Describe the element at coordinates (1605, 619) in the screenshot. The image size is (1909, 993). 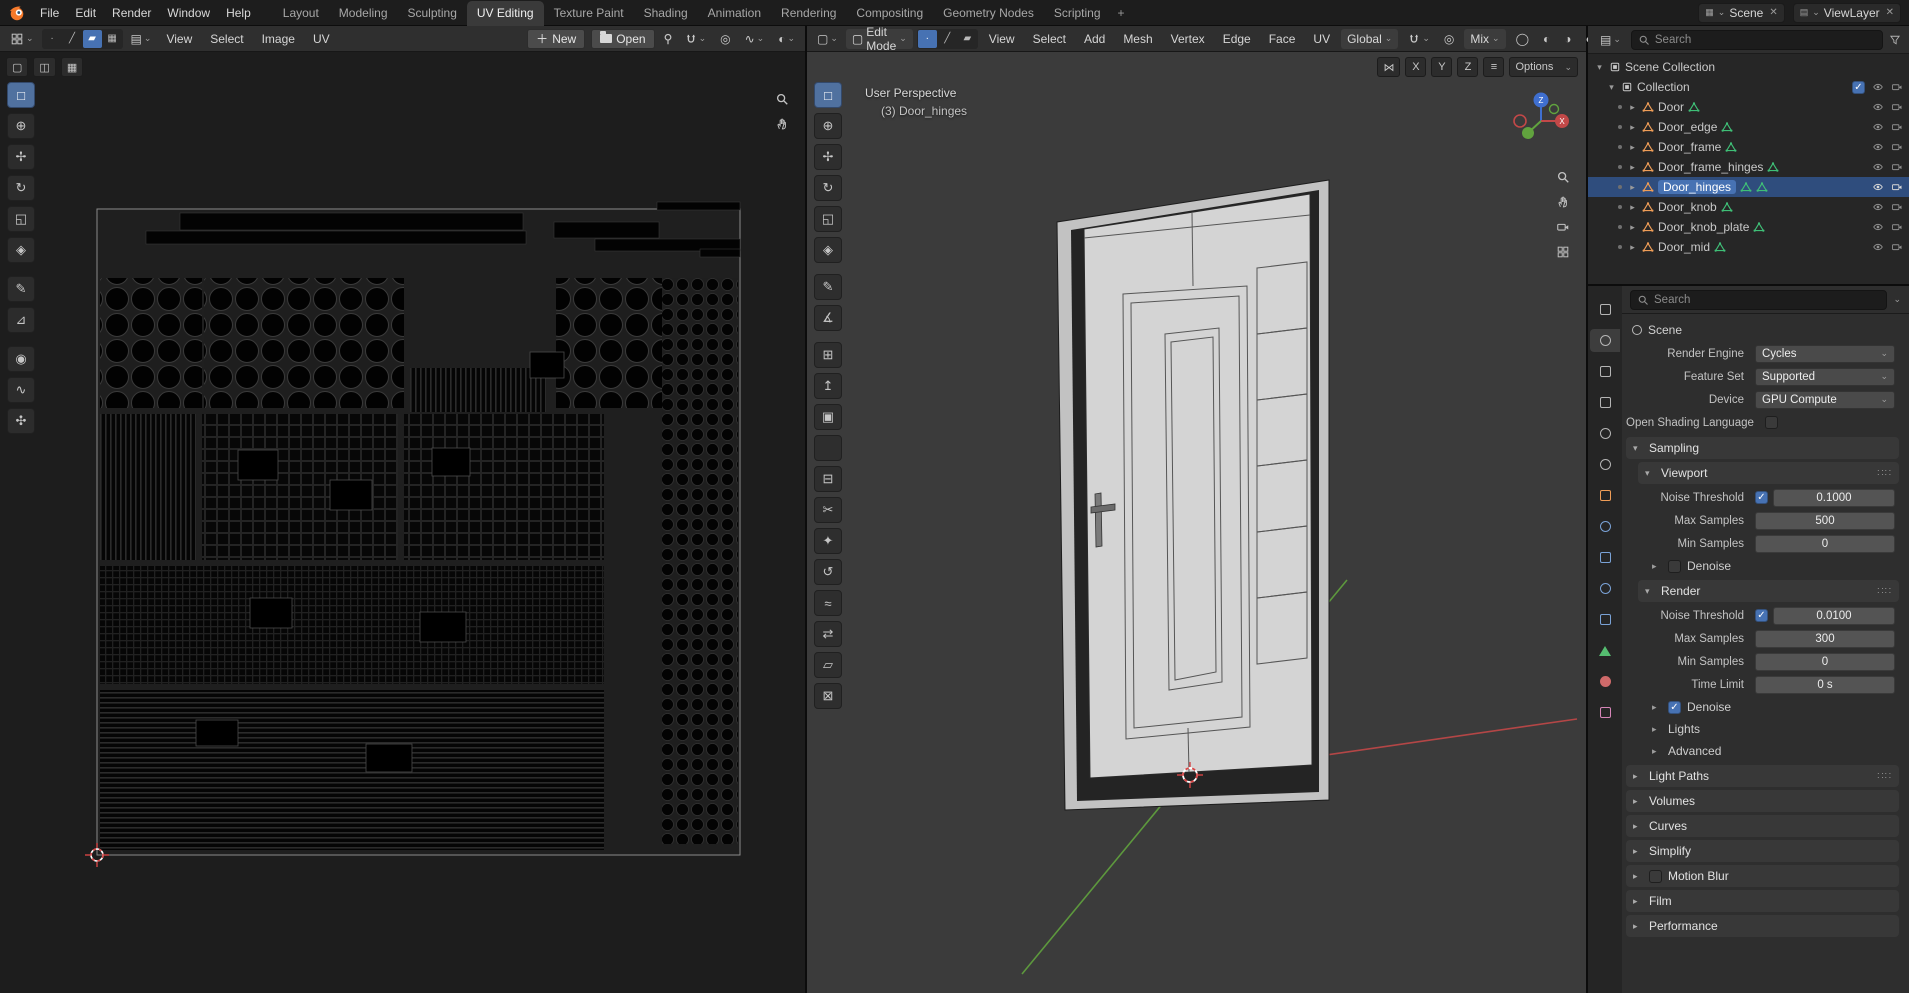
I see `tab-constraint-properties` at that location.